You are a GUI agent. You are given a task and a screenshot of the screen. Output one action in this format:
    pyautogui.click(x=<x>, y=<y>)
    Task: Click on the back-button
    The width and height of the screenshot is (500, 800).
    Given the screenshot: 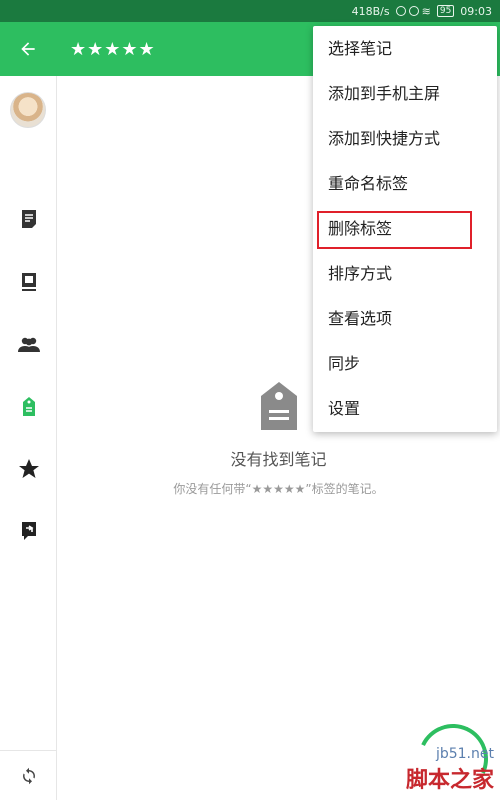 What is the action you would take?
    pyautogui.click(x=28, y=49)
    